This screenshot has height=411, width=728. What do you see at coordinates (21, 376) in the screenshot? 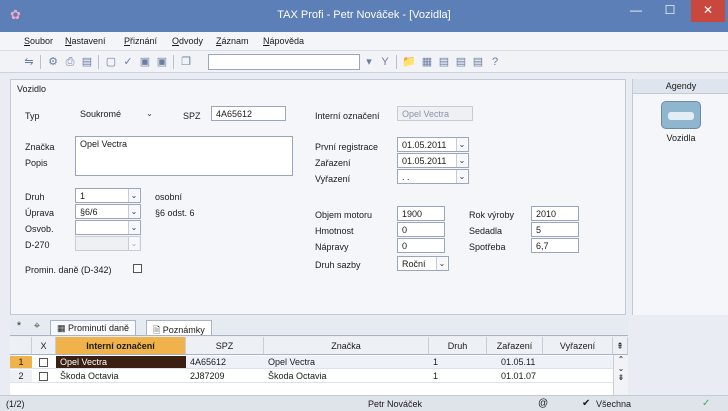
I see `row-number: 2` at bounding box center [21, 376].